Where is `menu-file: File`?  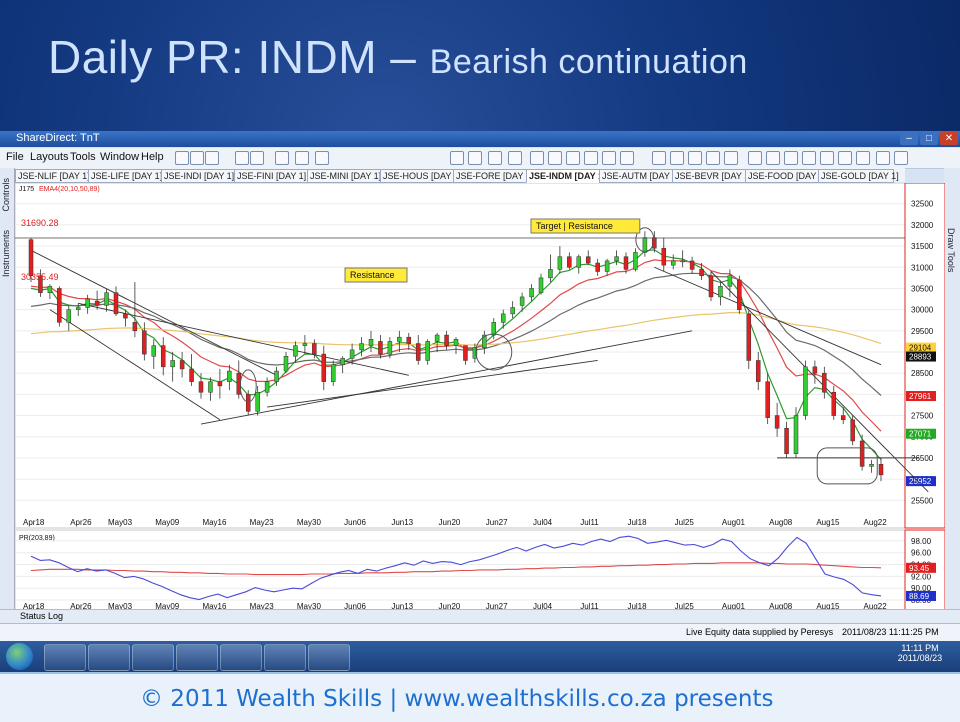
menu-file: File is located at coordinates (15, 157).